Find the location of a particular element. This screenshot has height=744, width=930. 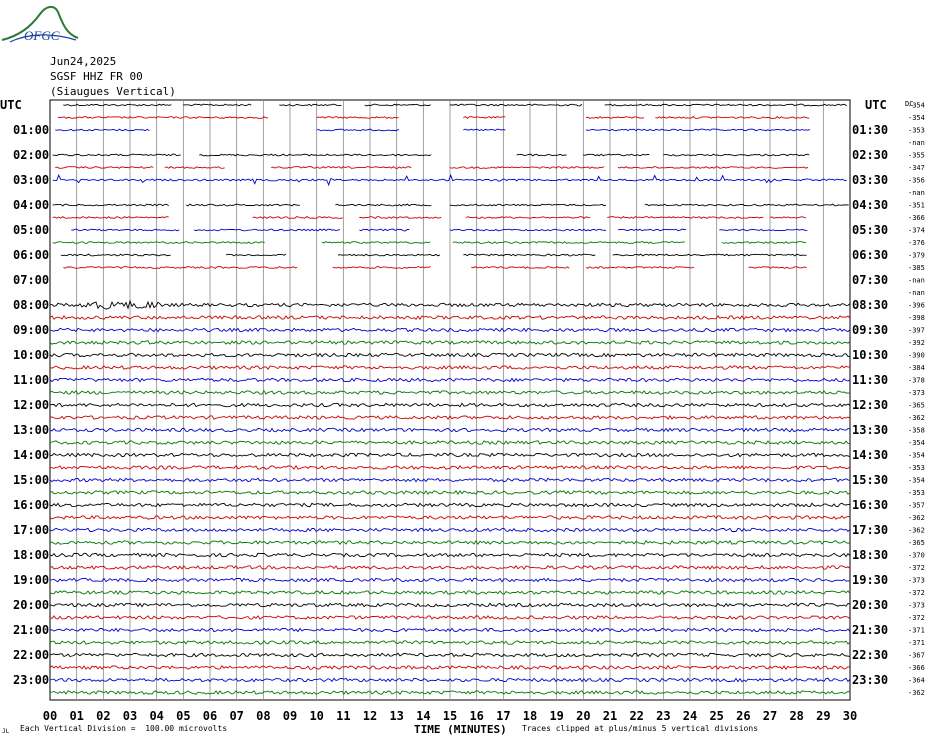

x-tick-23: 23 is located at coordinates (663, 716).